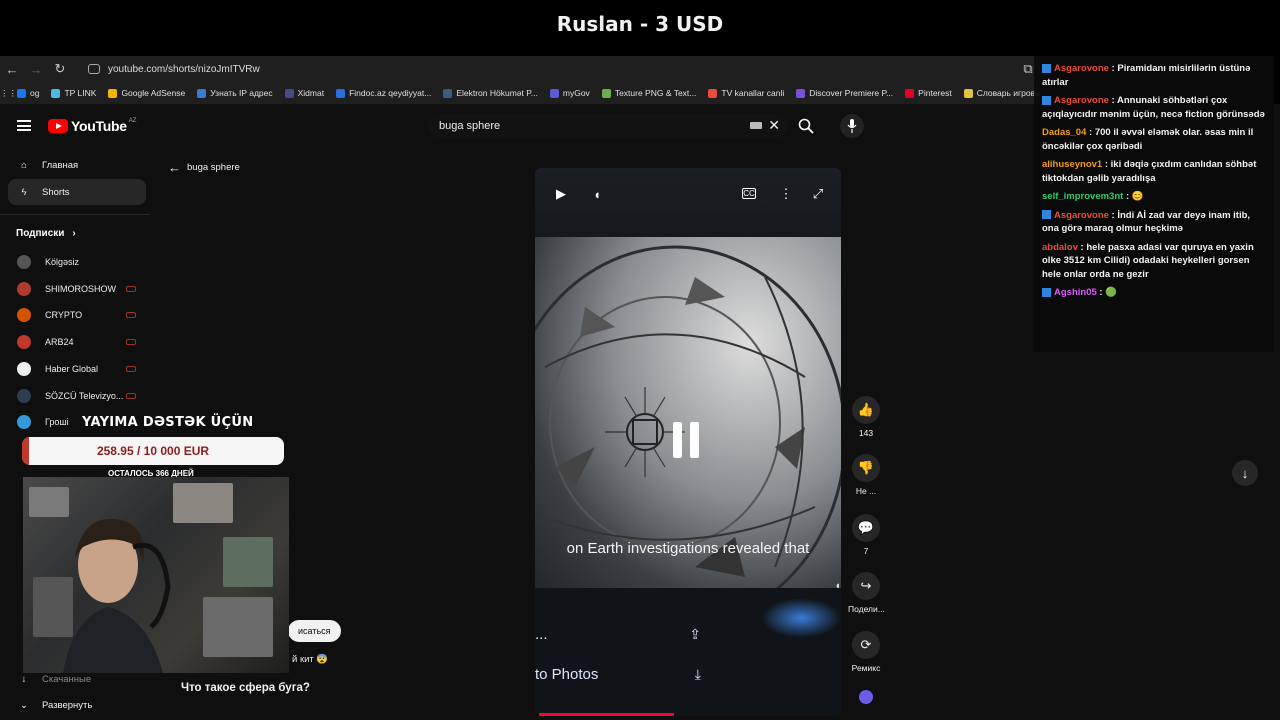  I want to click on forward-icon: →, so click(36, 69).